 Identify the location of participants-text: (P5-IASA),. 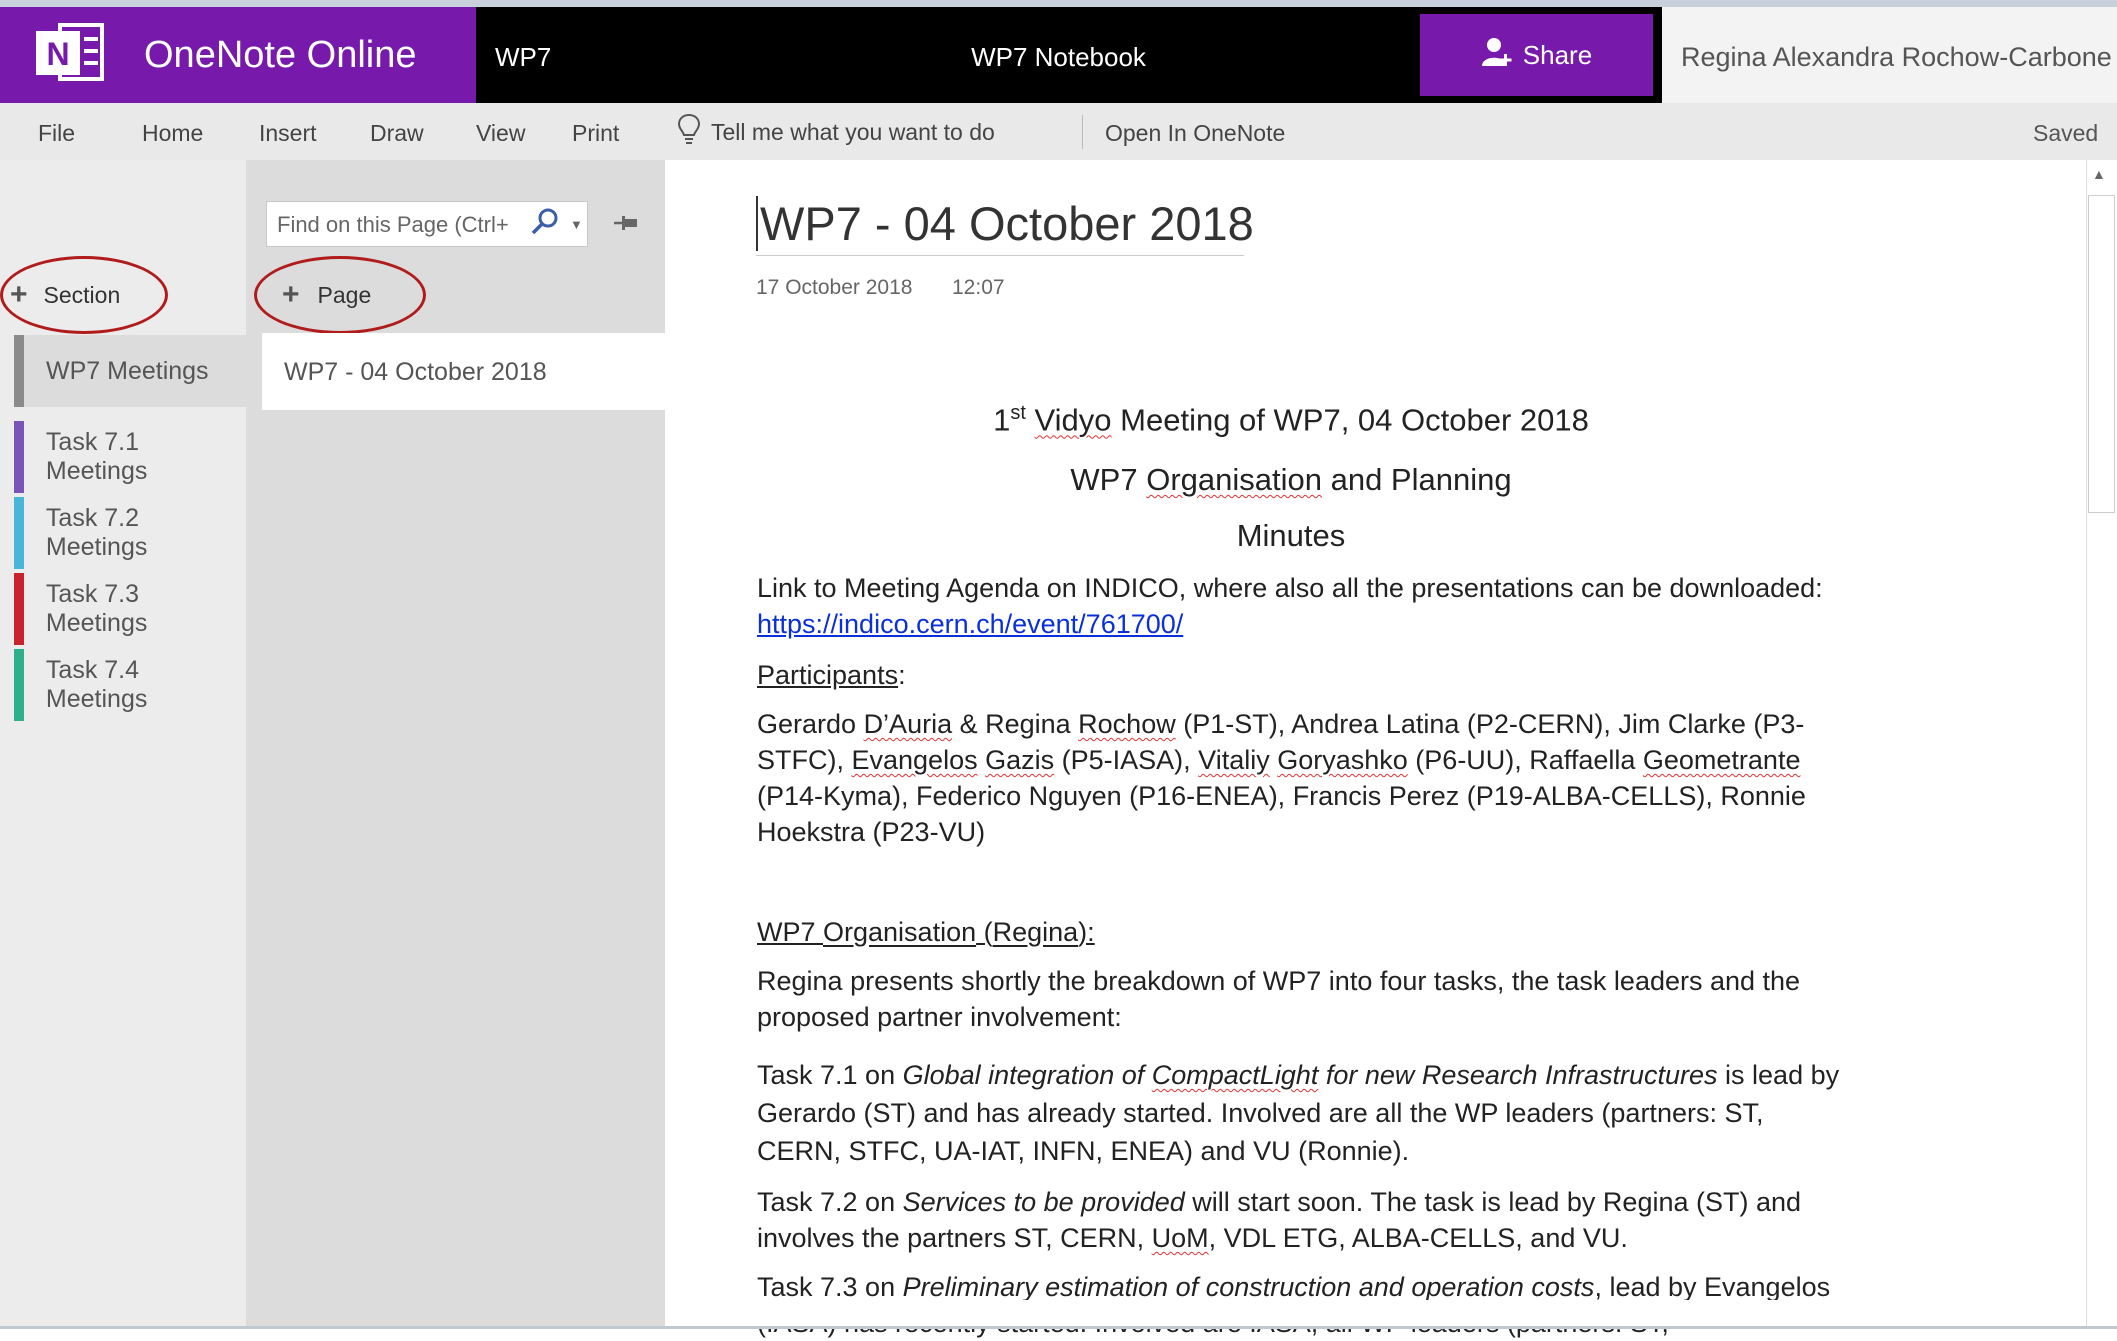
(1126, 760).